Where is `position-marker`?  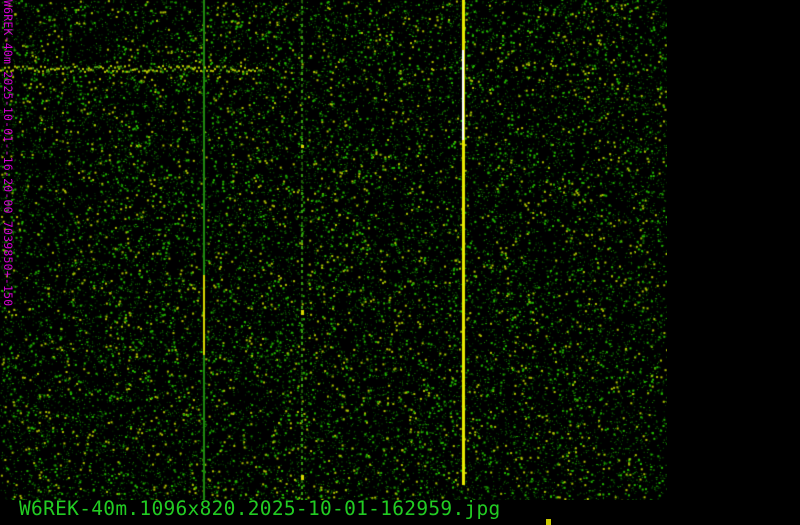 position-marker is located at coordinates (548, 522).